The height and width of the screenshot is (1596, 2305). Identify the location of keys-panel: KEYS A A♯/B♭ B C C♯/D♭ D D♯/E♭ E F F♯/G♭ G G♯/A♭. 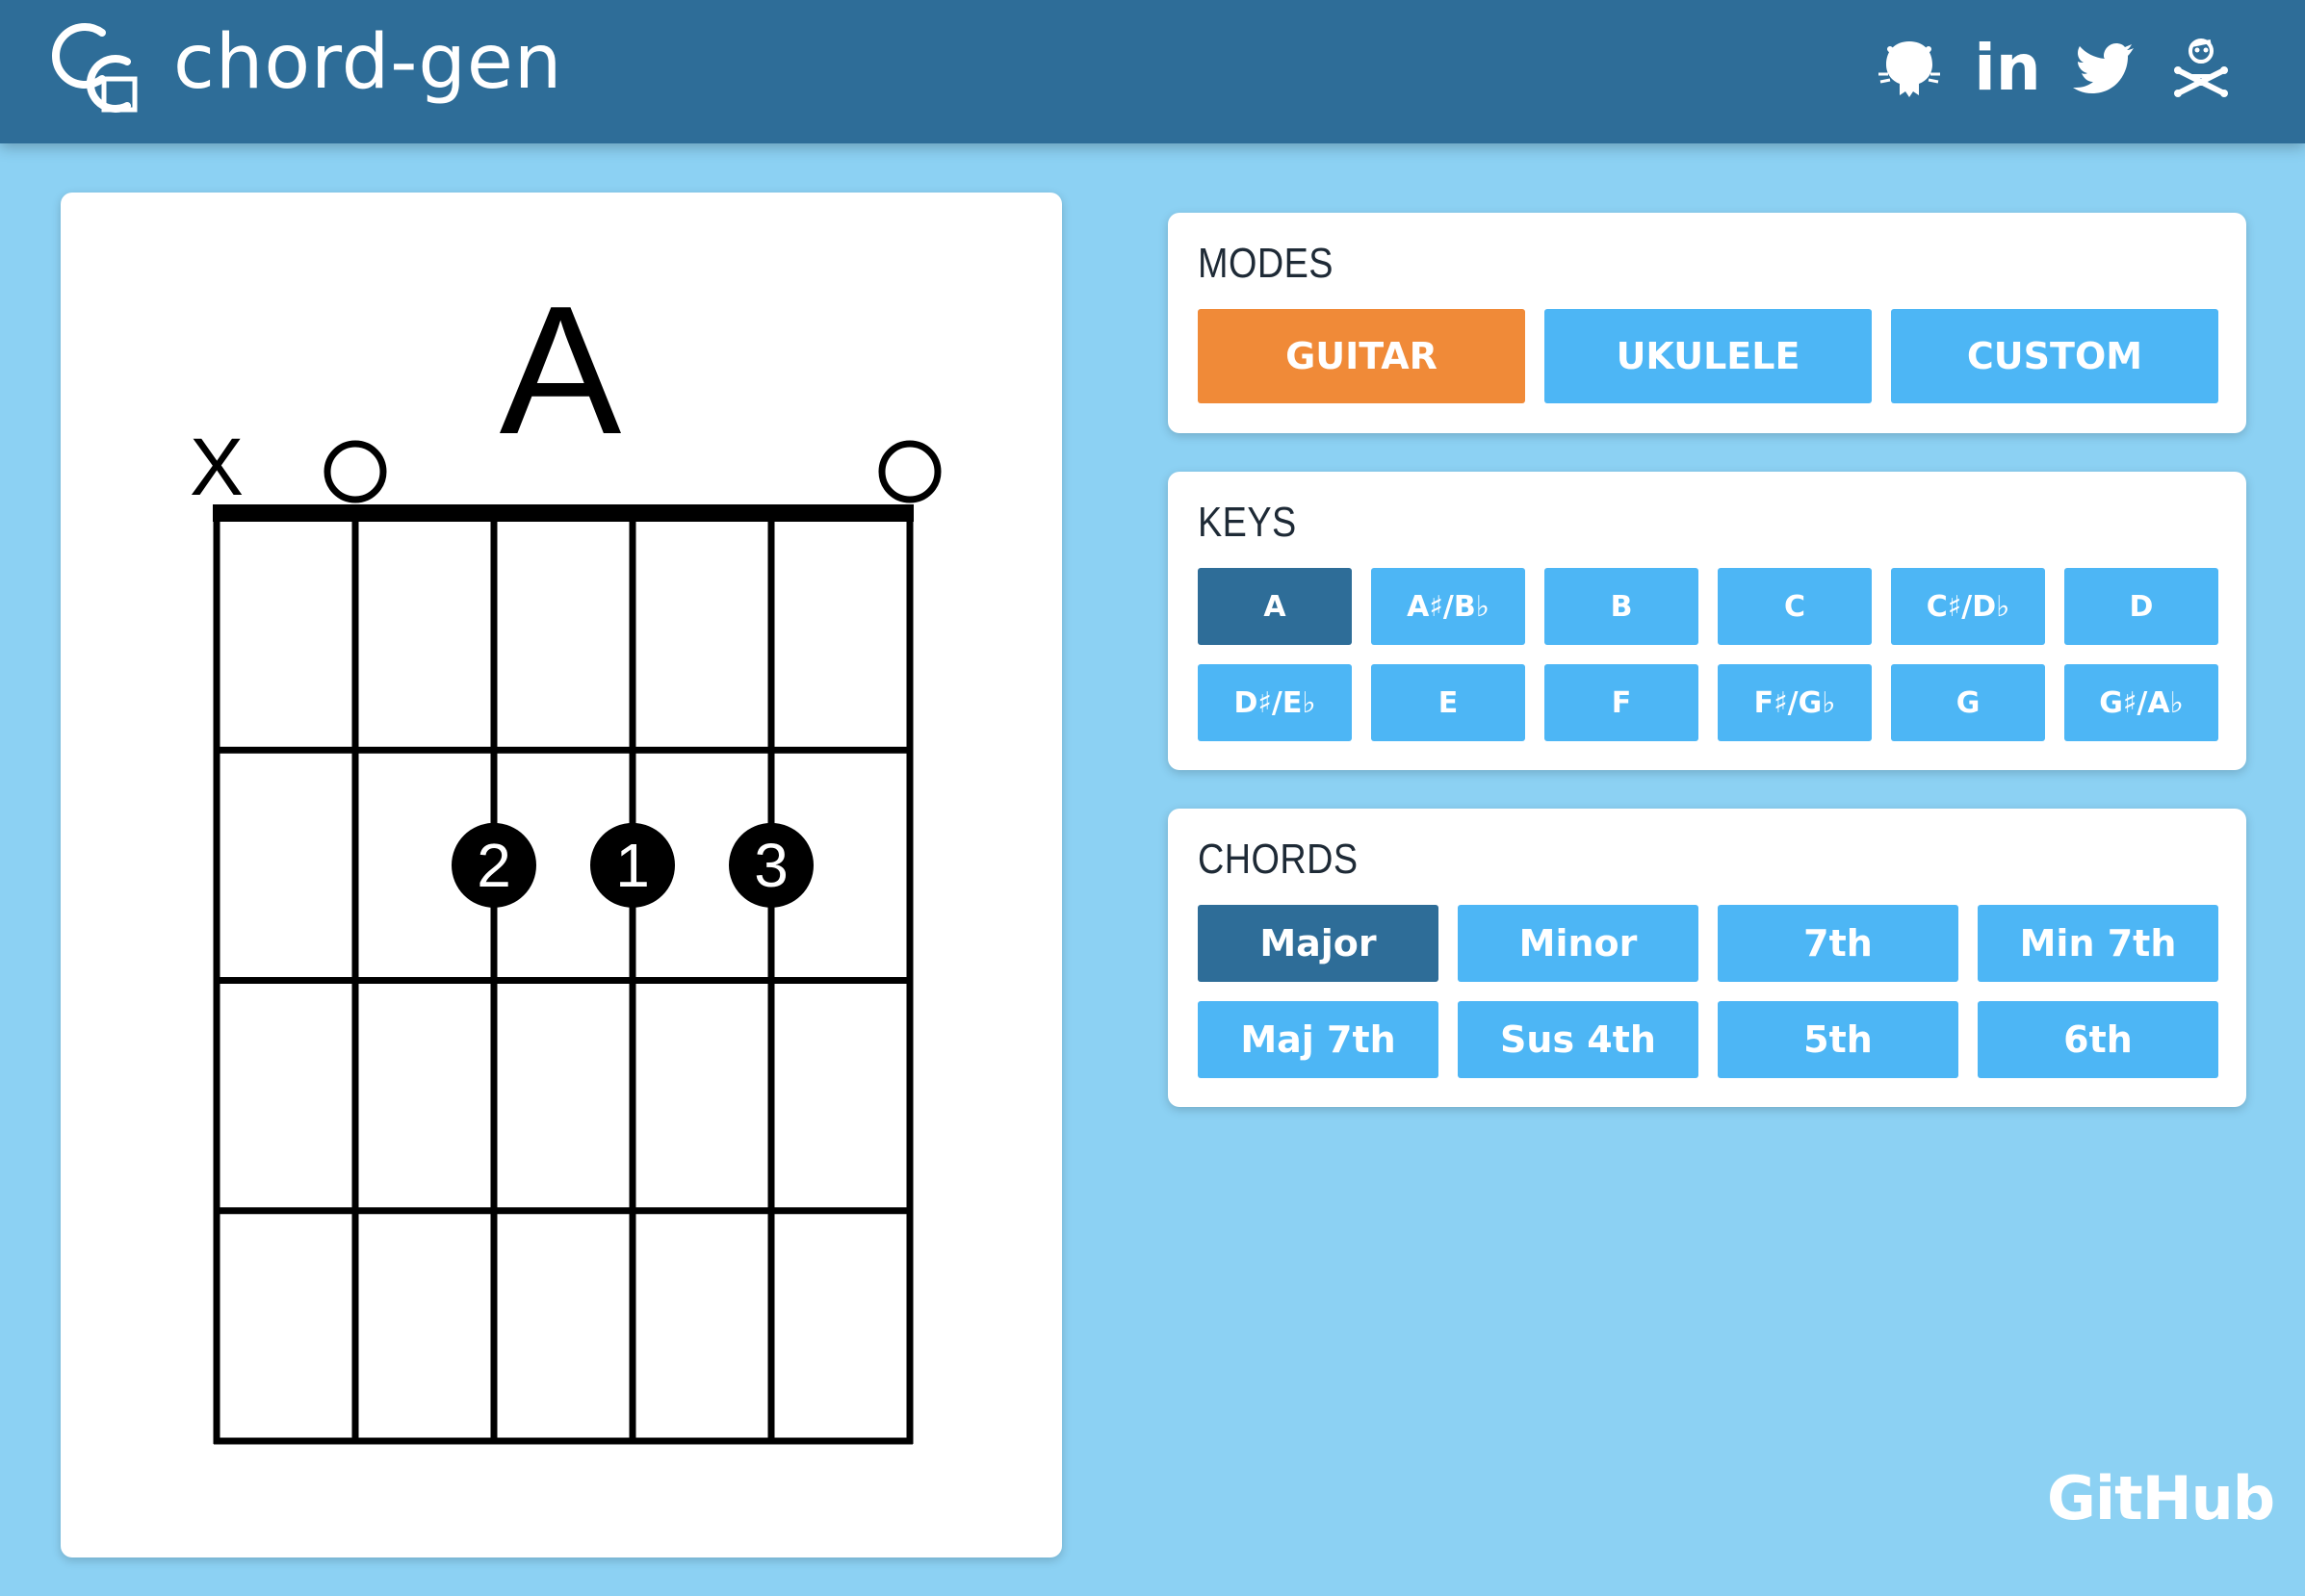
(1707, 621).